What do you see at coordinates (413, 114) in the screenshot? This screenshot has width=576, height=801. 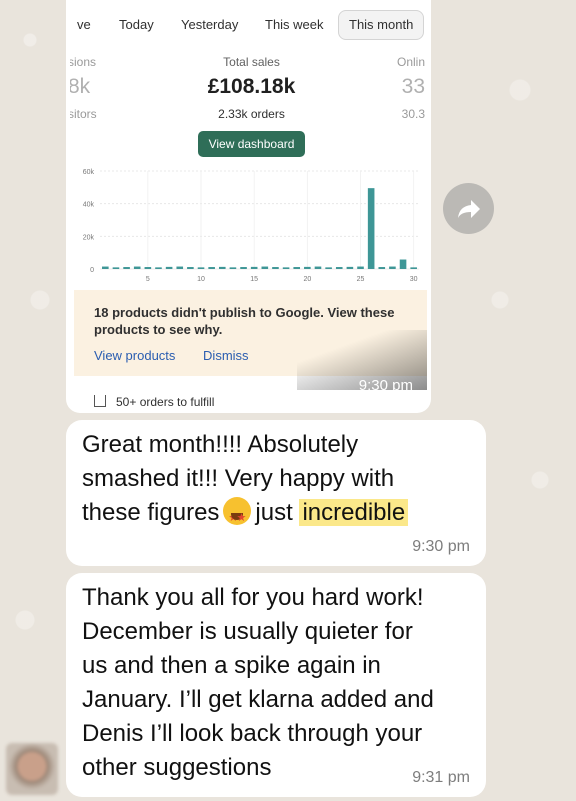 I see `online-sub: 30.3` at bounding box center [413, 114].